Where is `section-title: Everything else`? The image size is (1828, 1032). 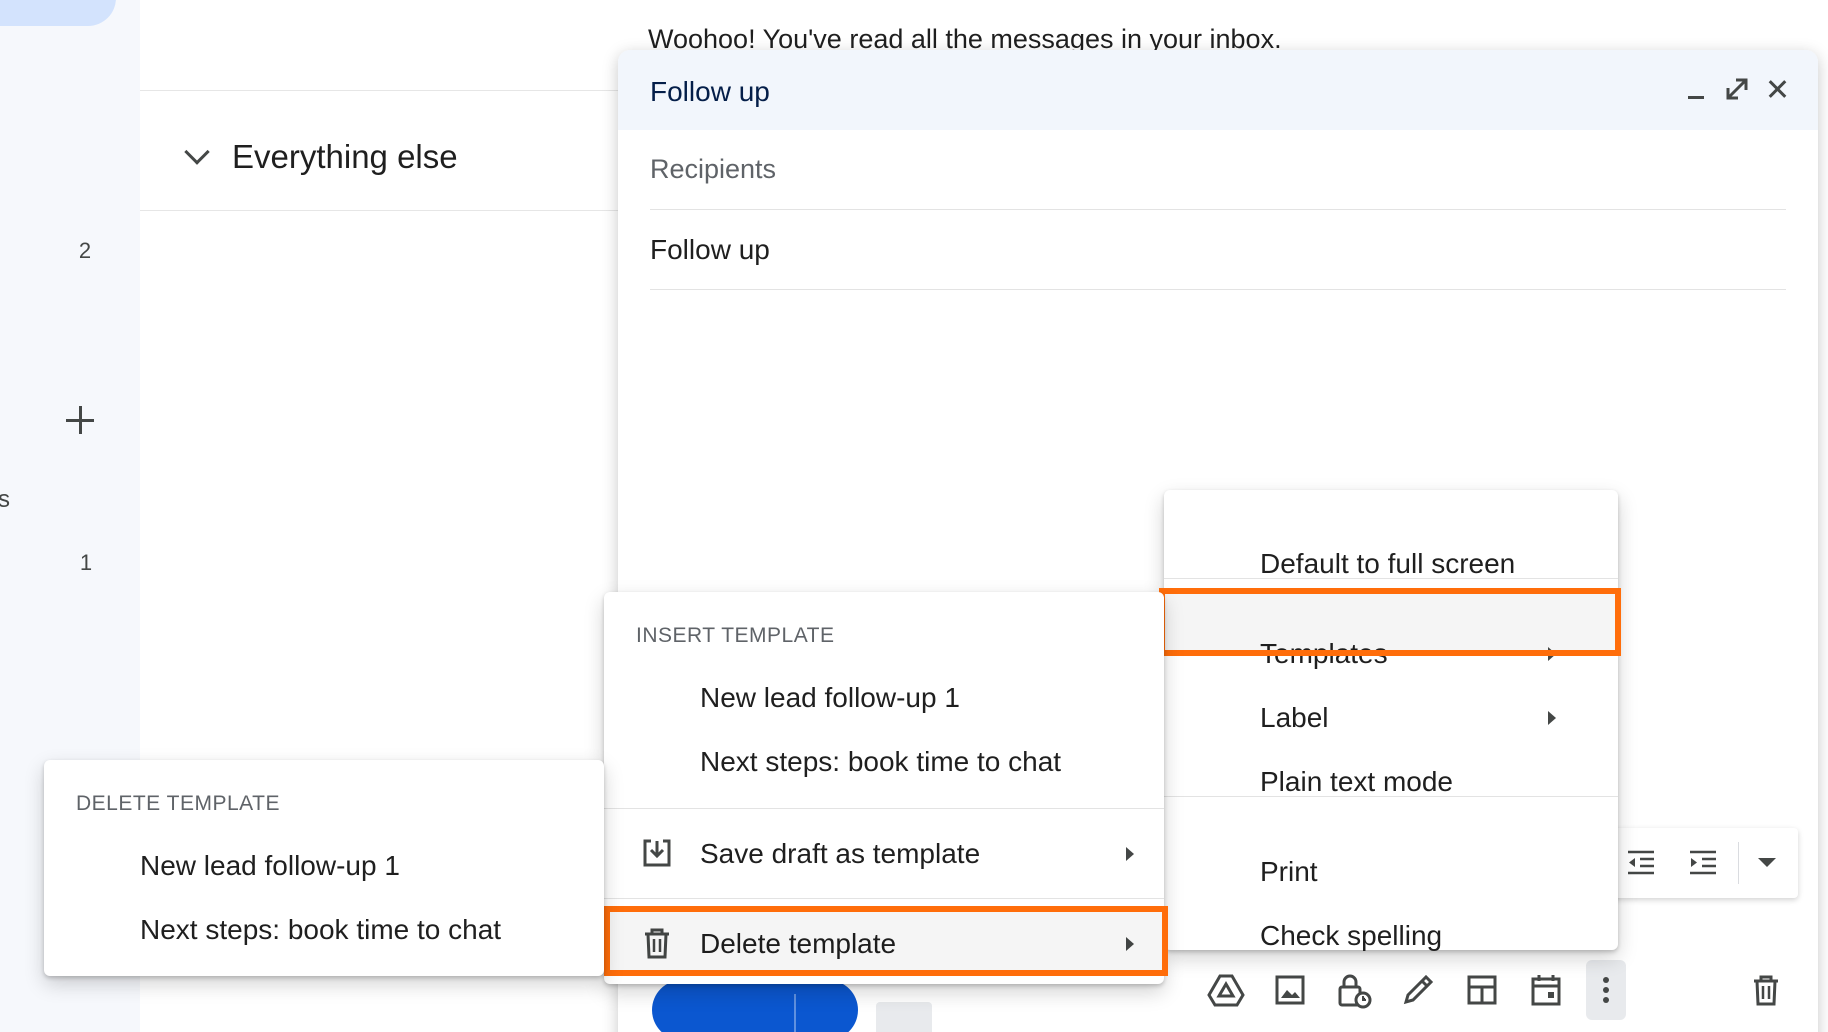 section-title: Everything else is located at coordinates (345, 156).